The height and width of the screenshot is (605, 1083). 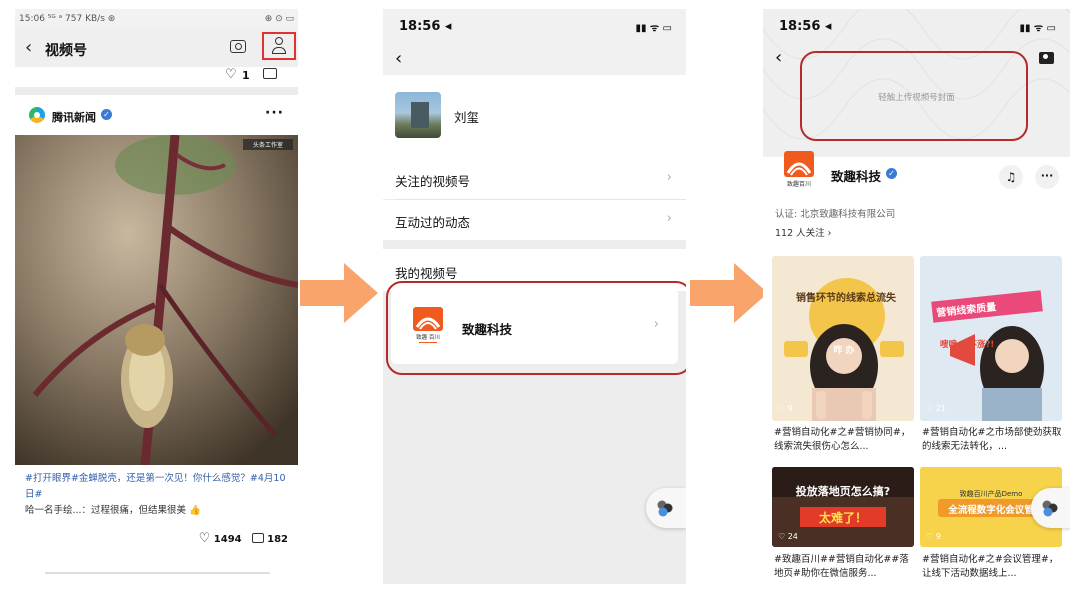 I want to click on comment-count: 182, so click(x=277, y=539).